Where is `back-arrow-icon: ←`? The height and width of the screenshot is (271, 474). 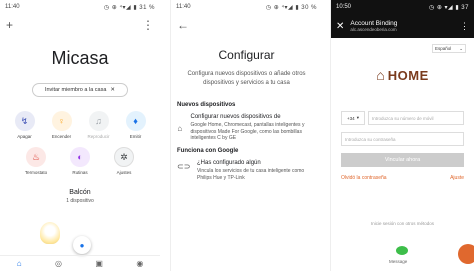
back-arrow-icon: ← is located at coordinates (183, 25).